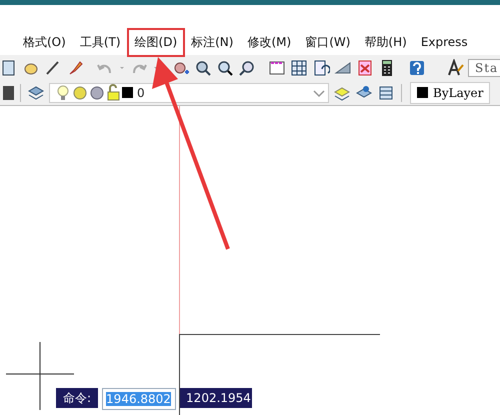 This screenshot has height=415, width=500. I want to click on menu-item: 帮助(H), so click(385, 42).